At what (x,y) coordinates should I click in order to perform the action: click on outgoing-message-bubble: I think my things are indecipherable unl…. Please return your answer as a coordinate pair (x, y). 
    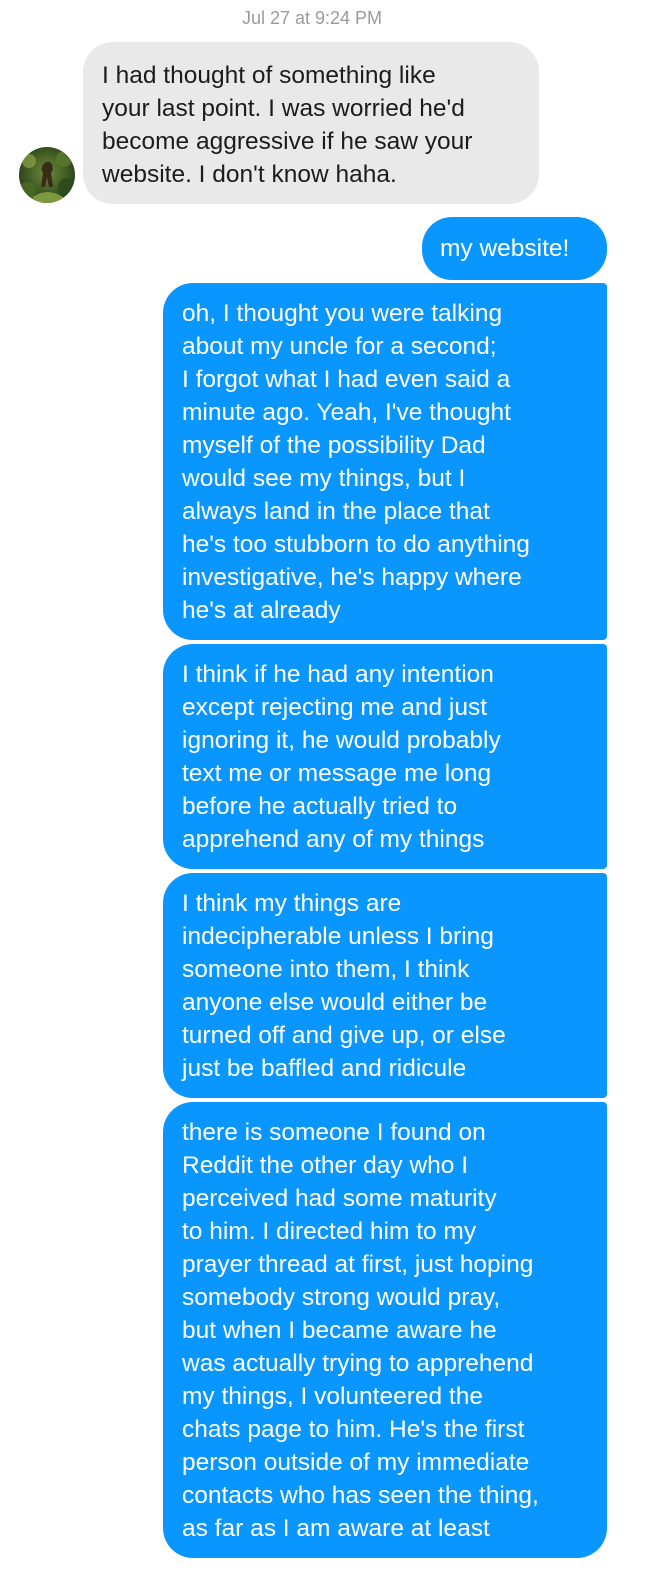
    Looking at the image, I should click on (385, 985).